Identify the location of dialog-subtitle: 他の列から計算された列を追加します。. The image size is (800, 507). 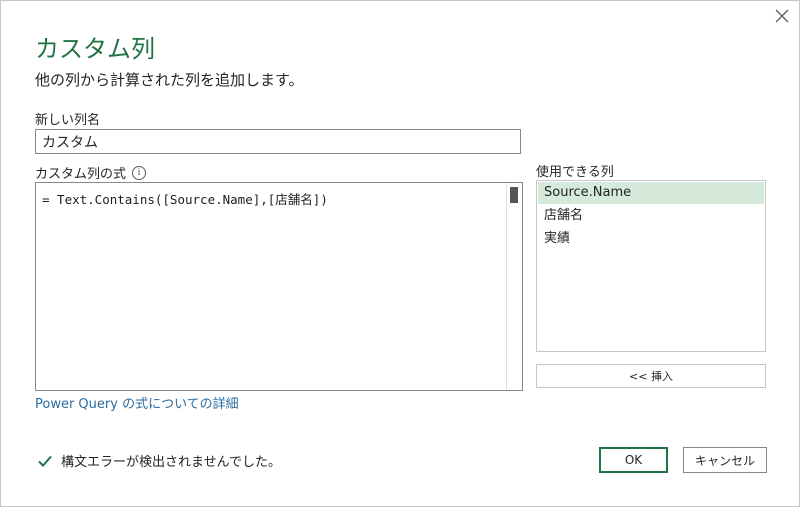
(169, 80).